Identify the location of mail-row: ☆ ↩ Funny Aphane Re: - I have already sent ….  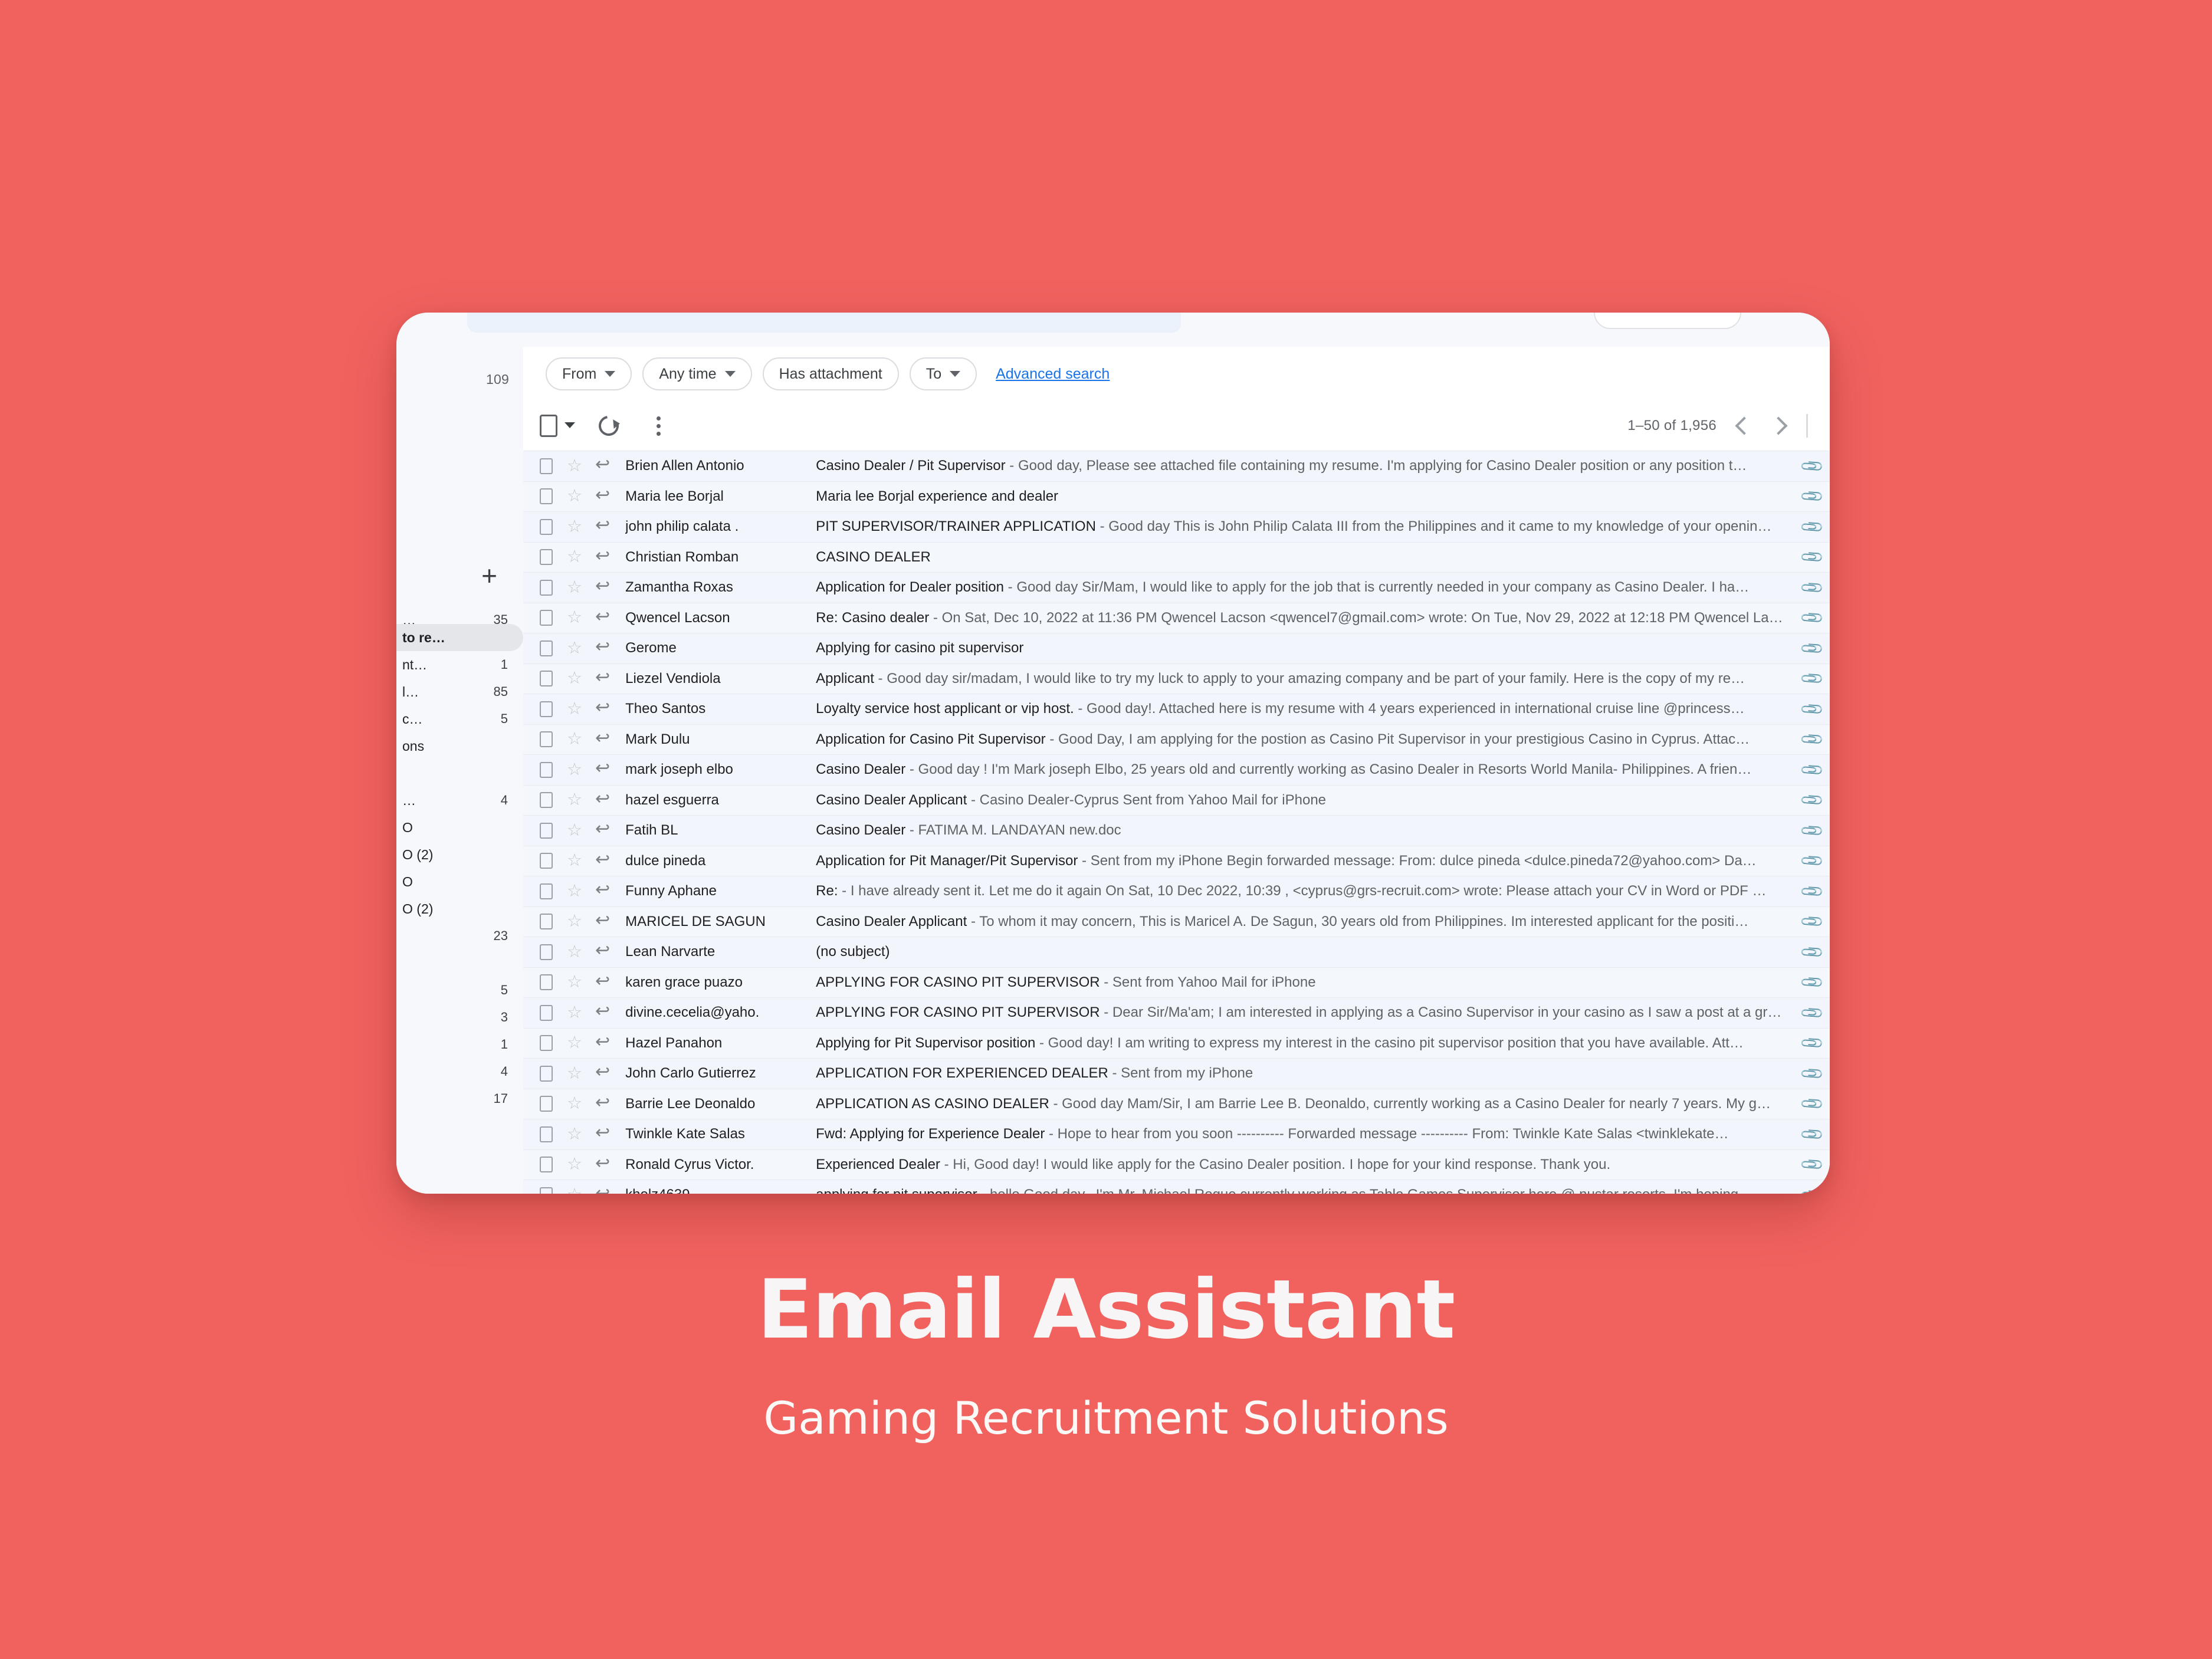
(1176, 891).